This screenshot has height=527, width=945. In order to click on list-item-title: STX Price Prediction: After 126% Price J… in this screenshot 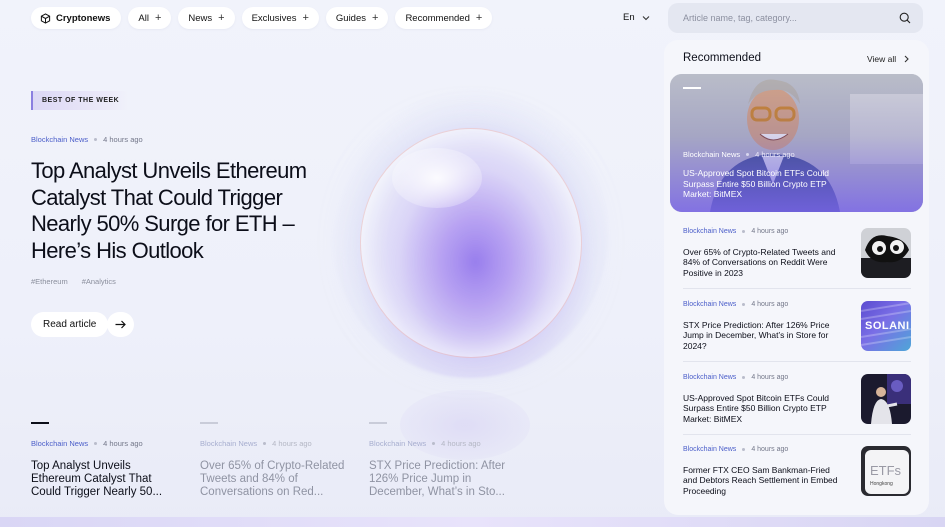, I will do `click(763, 335)`.